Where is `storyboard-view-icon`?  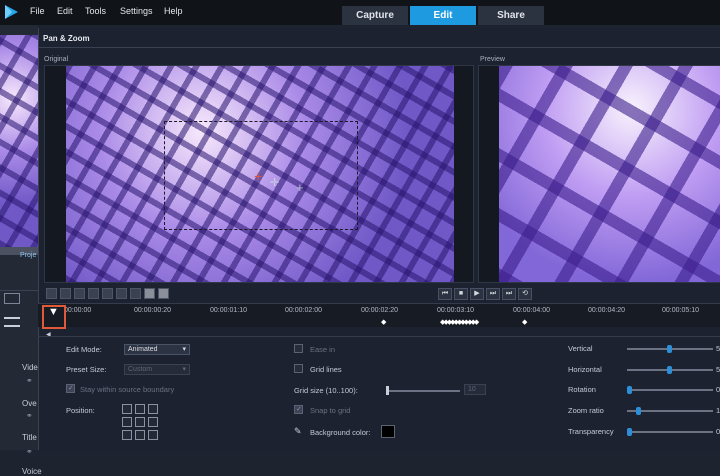
storyboard-view-icon is located at coordinates (12, 298).